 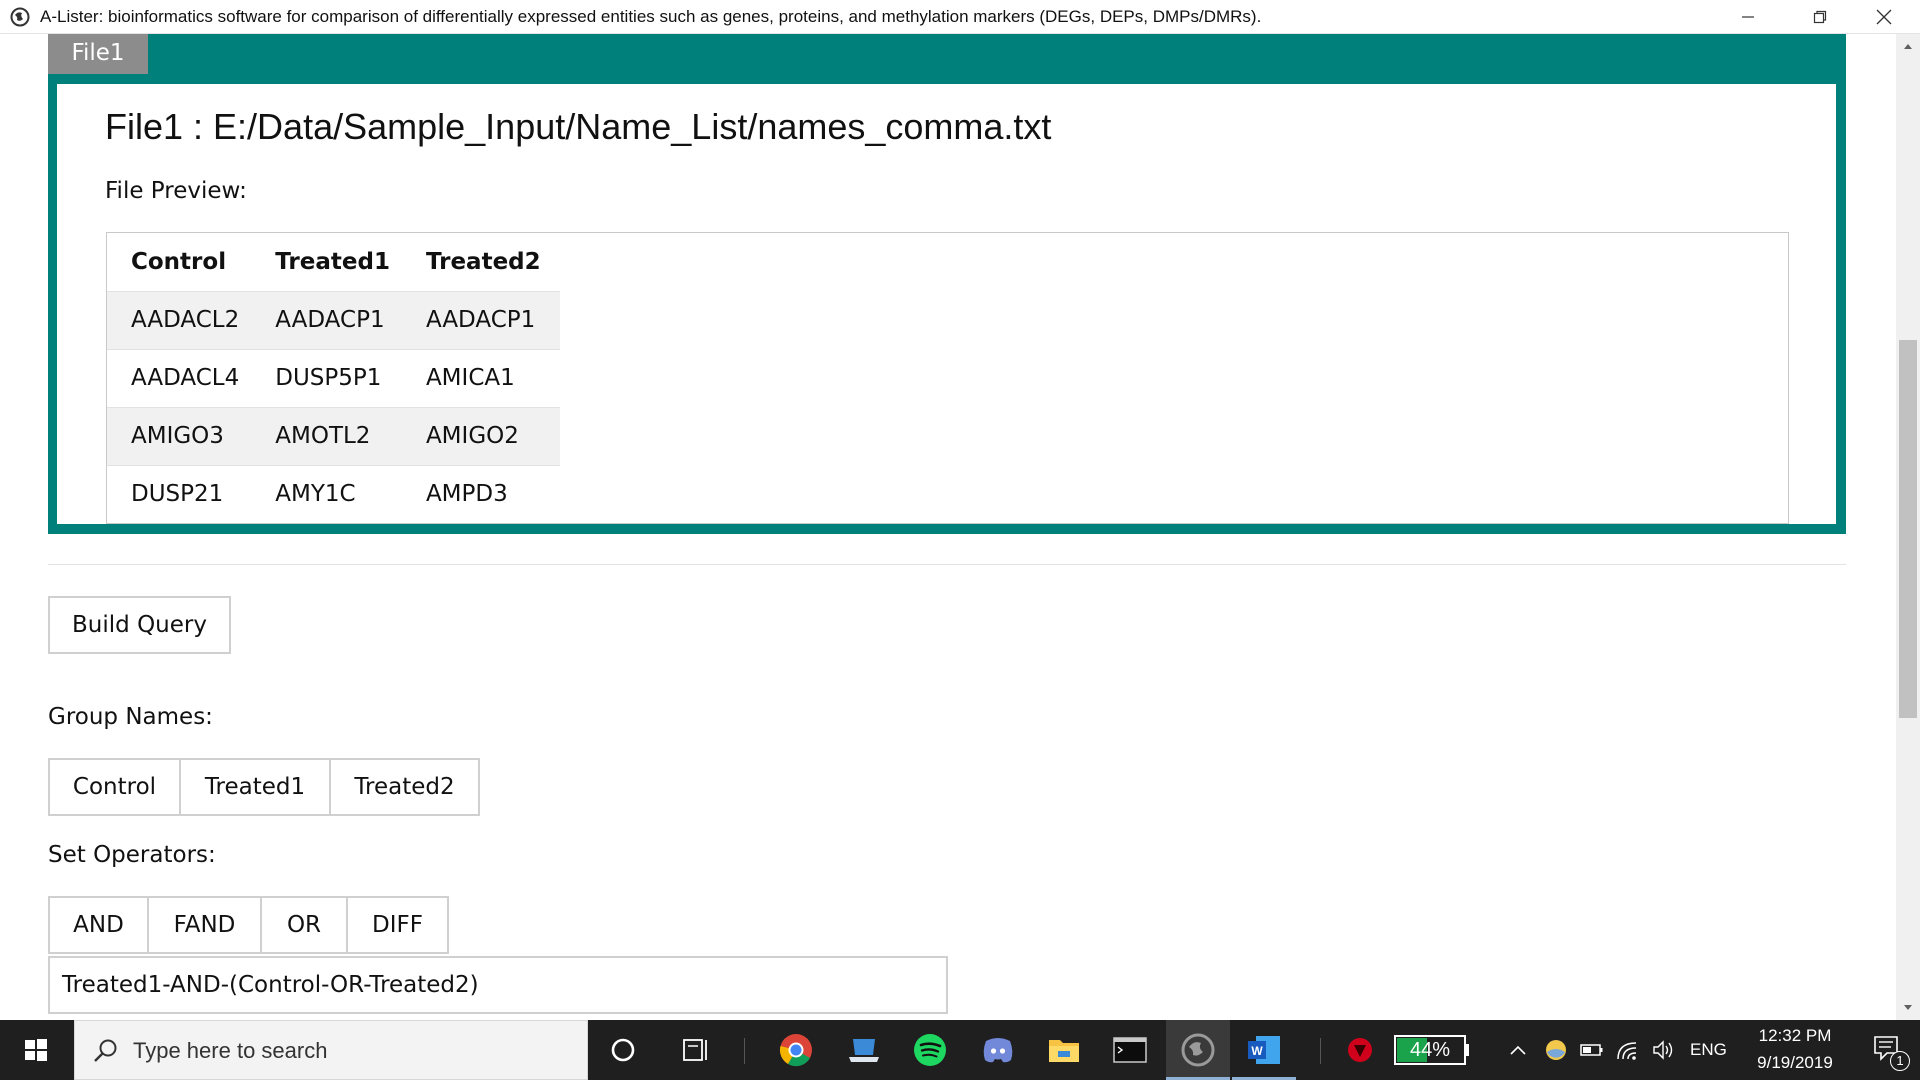 I want to click on laptop-app-button, so click(x=864, y=1050).